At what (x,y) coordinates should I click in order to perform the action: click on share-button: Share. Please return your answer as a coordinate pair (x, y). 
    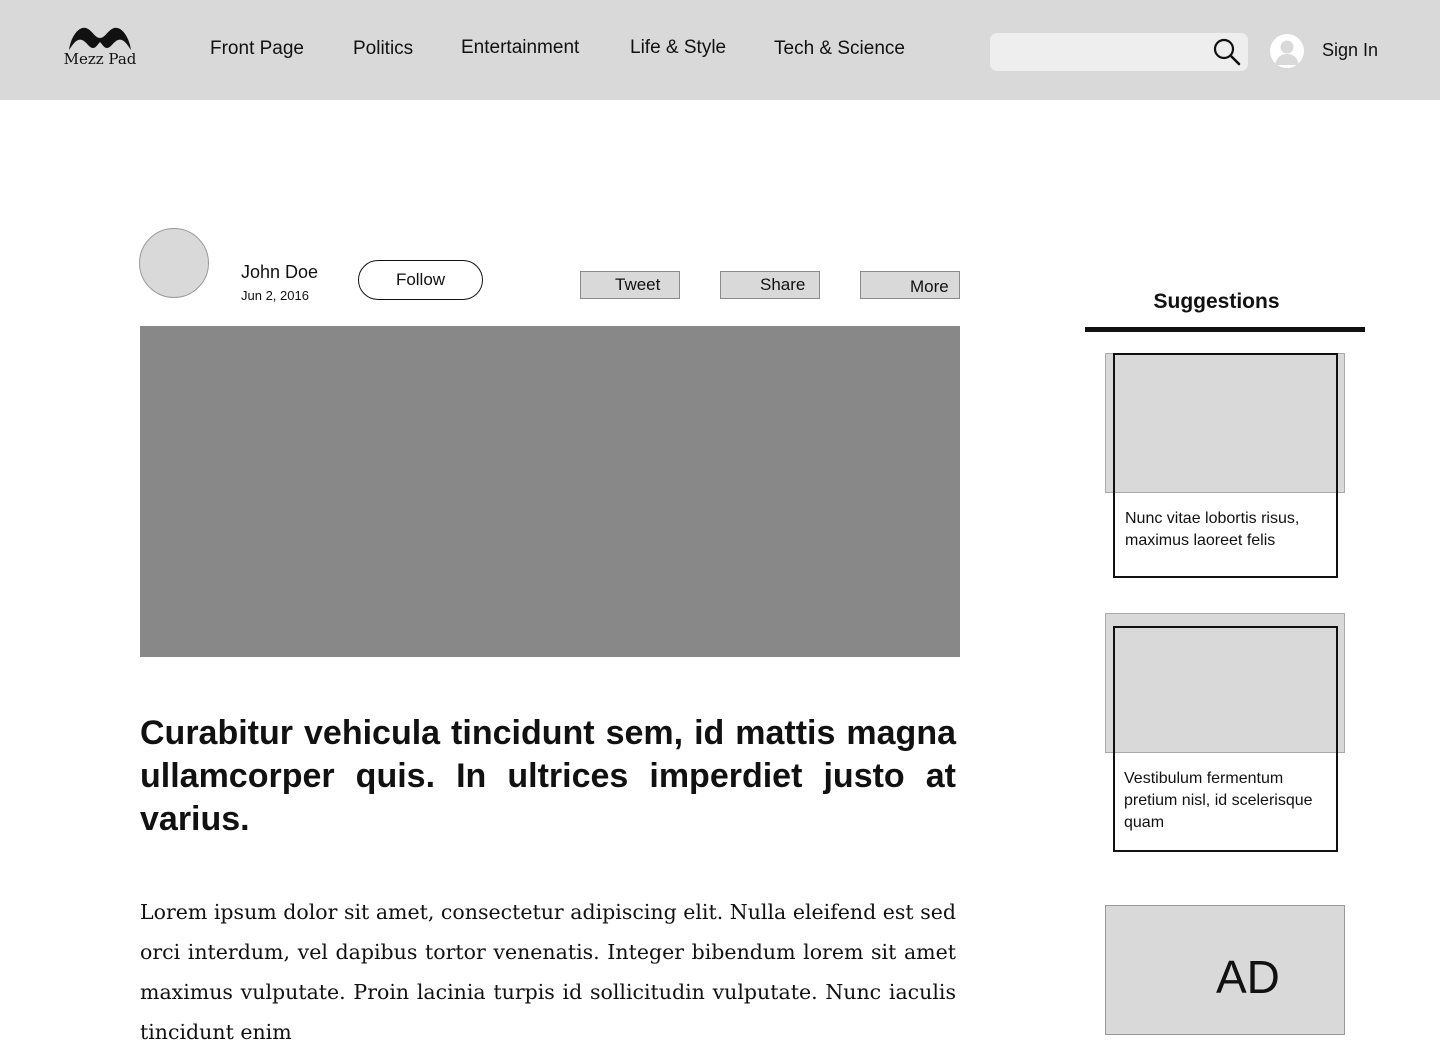
    Looking at the image, I should click on (770, 285).